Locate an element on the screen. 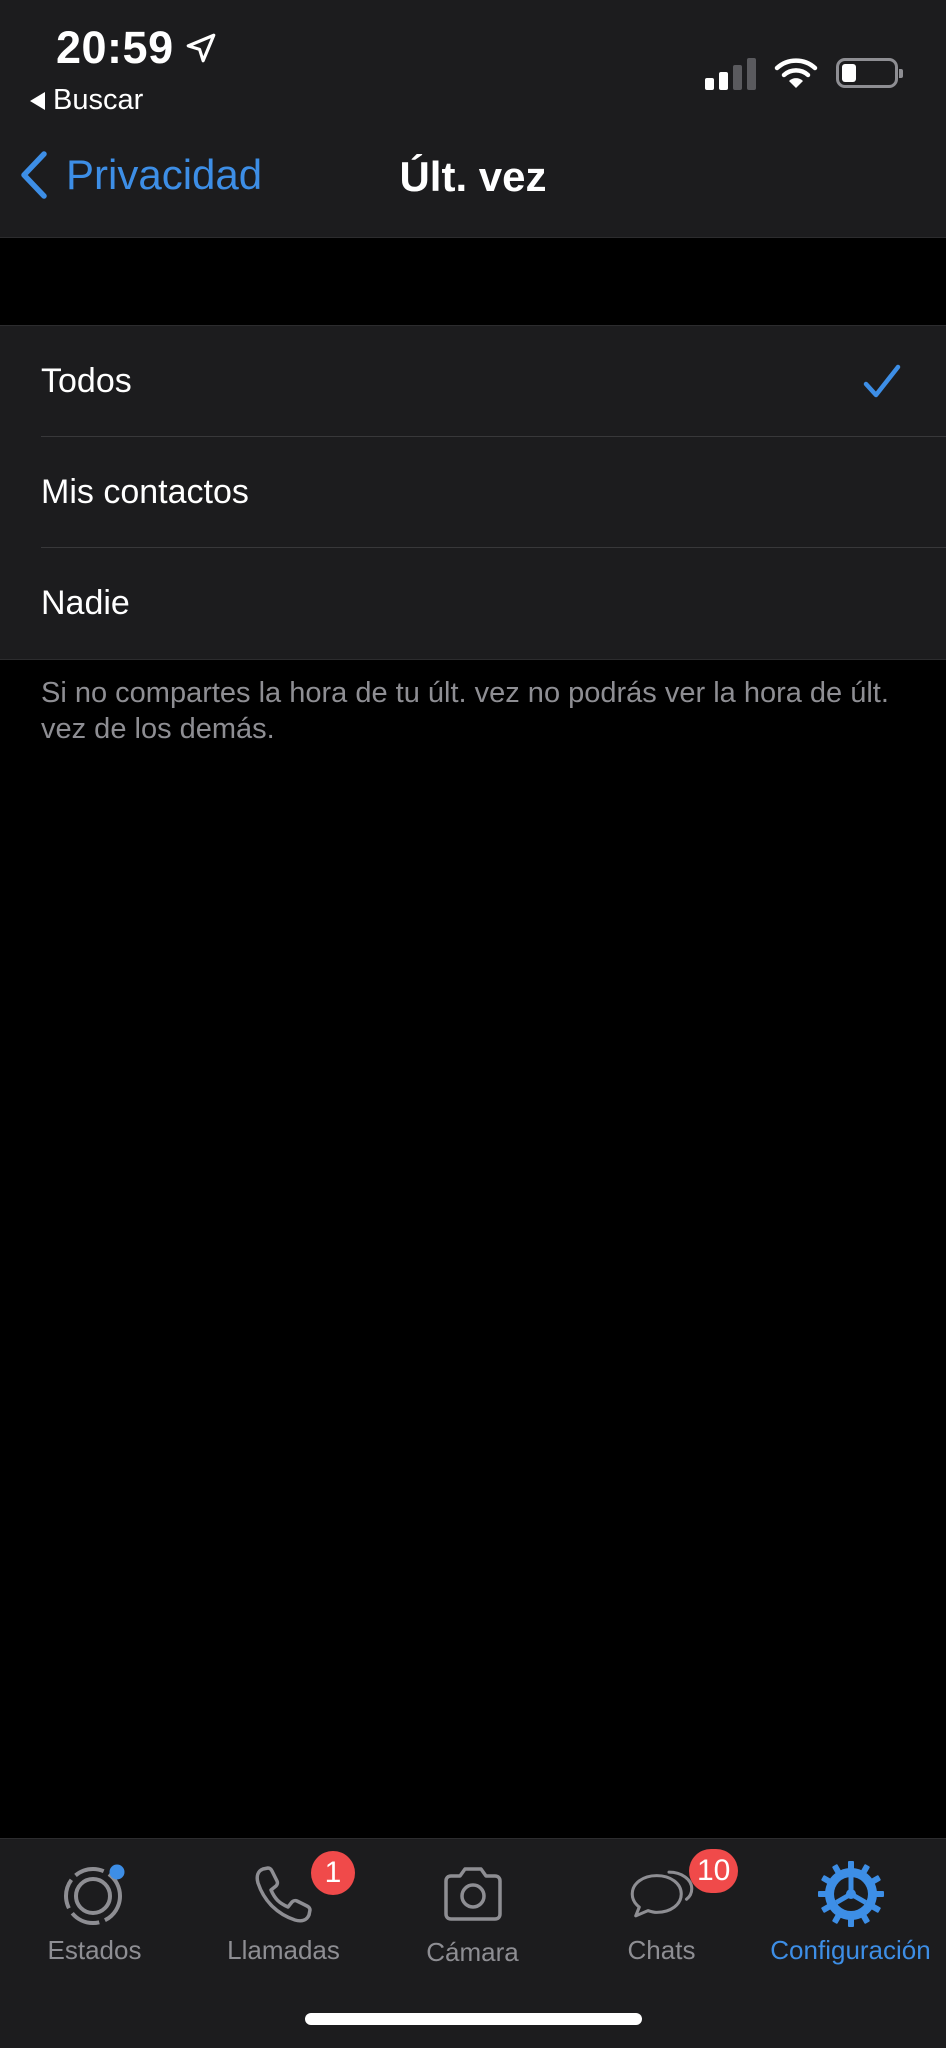 The height and width of the screenshot is (2048, 946). option-label: Todos is located at coordinates (86, 381).